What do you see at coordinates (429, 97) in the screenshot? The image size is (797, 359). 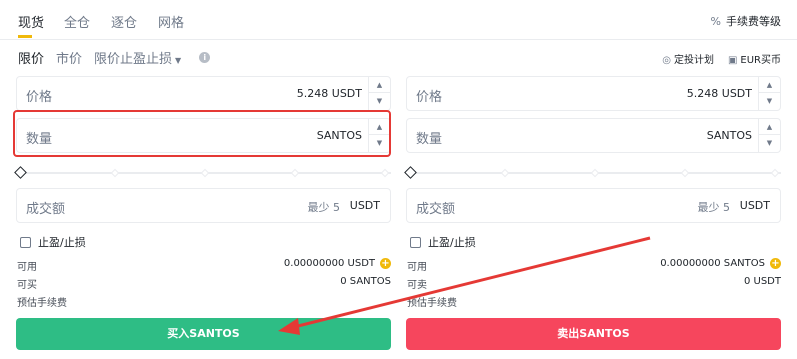 I see `sell-price-label: 价格` at bounding box center [429, 97].